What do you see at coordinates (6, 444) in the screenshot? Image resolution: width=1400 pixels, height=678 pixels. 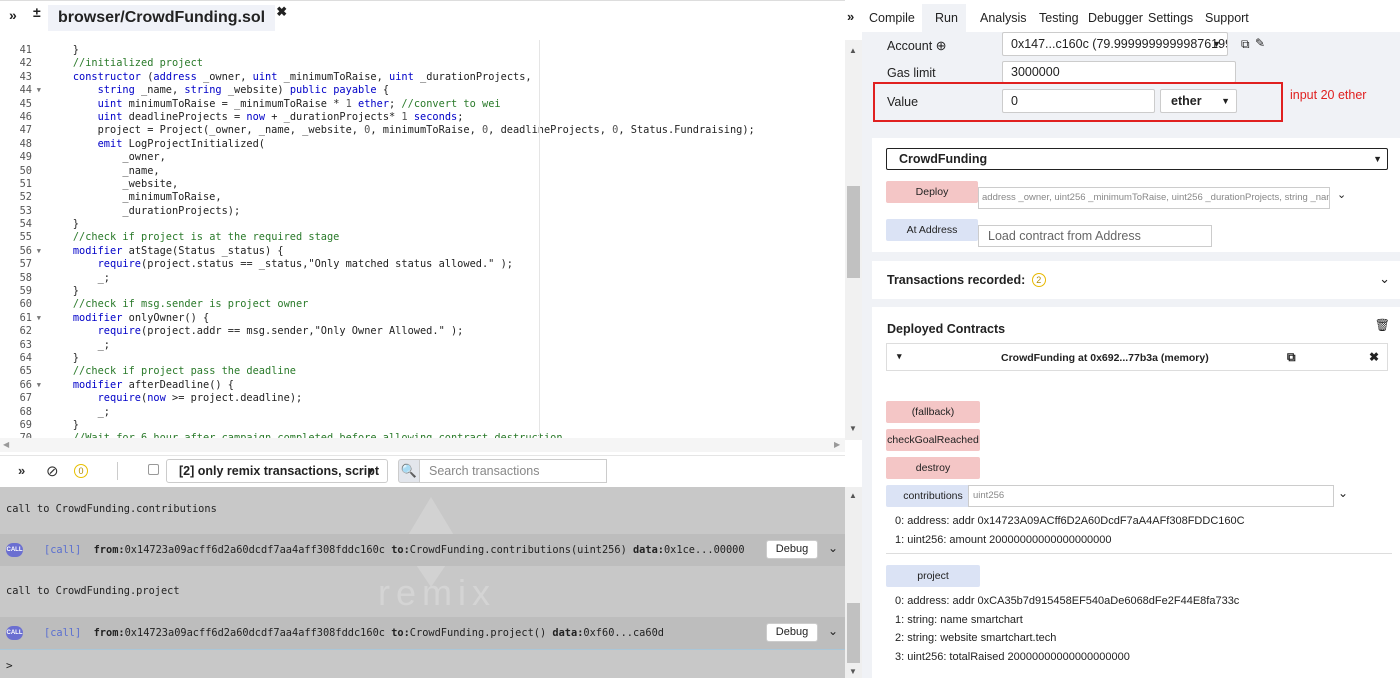 I see `scroll-left-icon: ◀` at bounding box center [6, 444].